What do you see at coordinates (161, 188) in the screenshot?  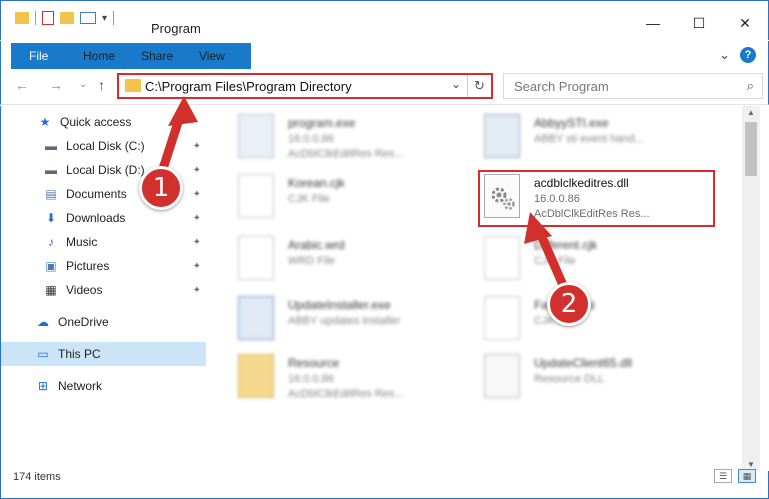 I see `callout-1: 1` at bounding box center [161, 188].